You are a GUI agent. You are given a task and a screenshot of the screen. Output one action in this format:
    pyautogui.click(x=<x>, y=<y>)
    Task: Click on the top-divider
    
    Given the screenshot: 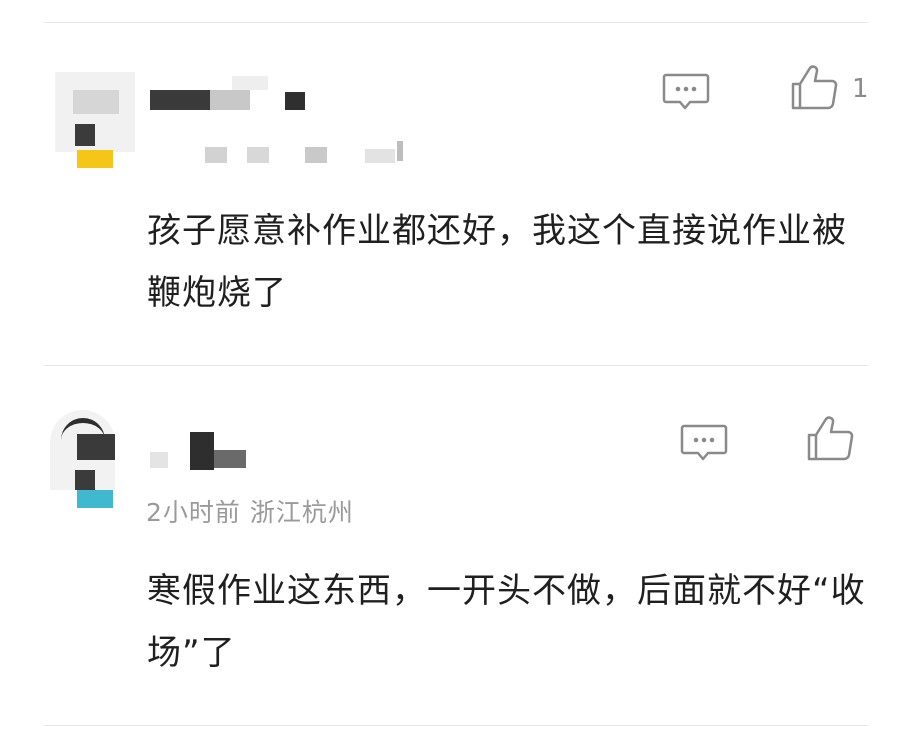 What is the action you would take?
    pyautogui.click(x=456, y=22)
    